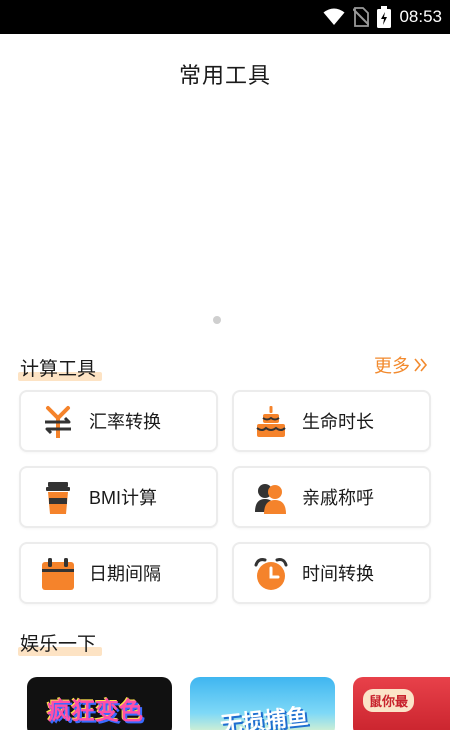 The width and height of the screenshot is (450, 730). I want to click on people-icon, so click(270, 499).